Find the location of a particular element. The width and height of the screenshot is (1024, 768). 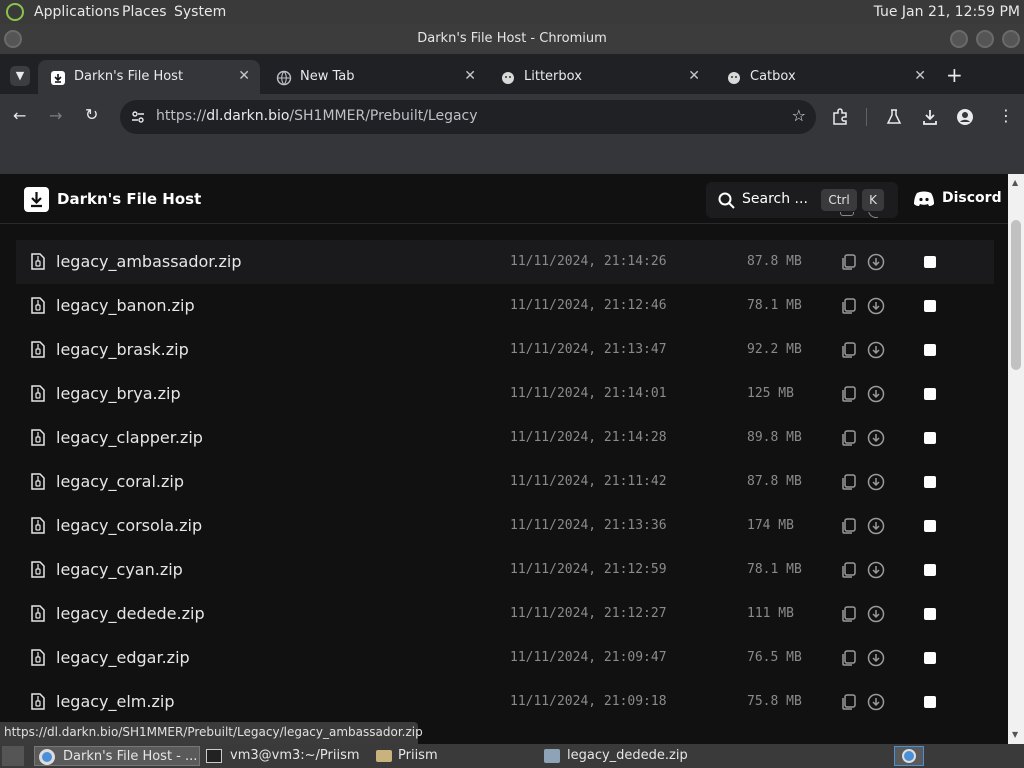

task-terminal: vm3@vm3:~/Priism is located at coordinates (284, 756).